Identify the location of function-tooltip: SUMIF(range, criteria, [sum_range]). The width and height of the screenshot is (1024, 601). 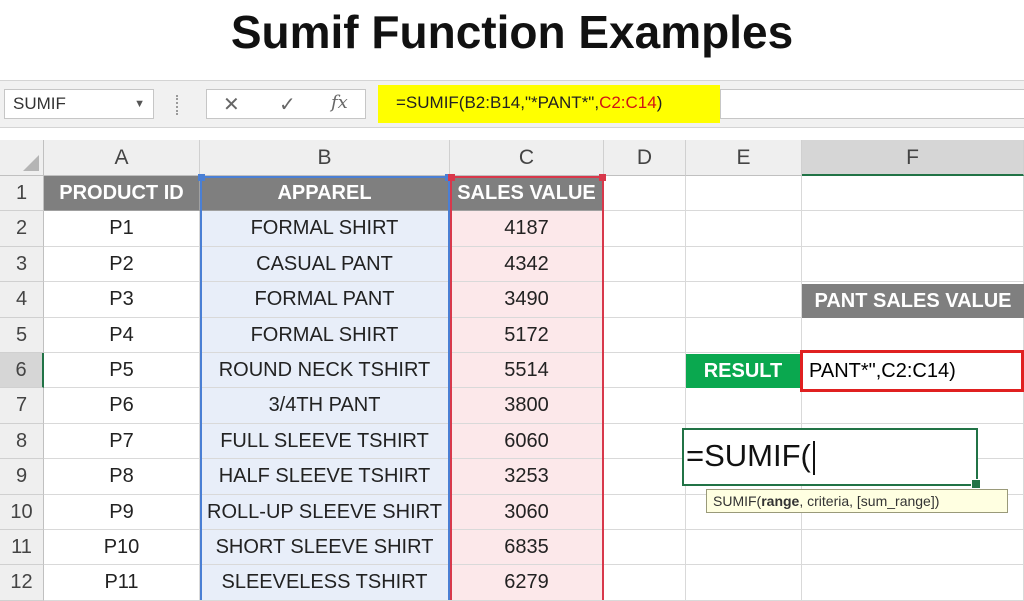
(857, 501).